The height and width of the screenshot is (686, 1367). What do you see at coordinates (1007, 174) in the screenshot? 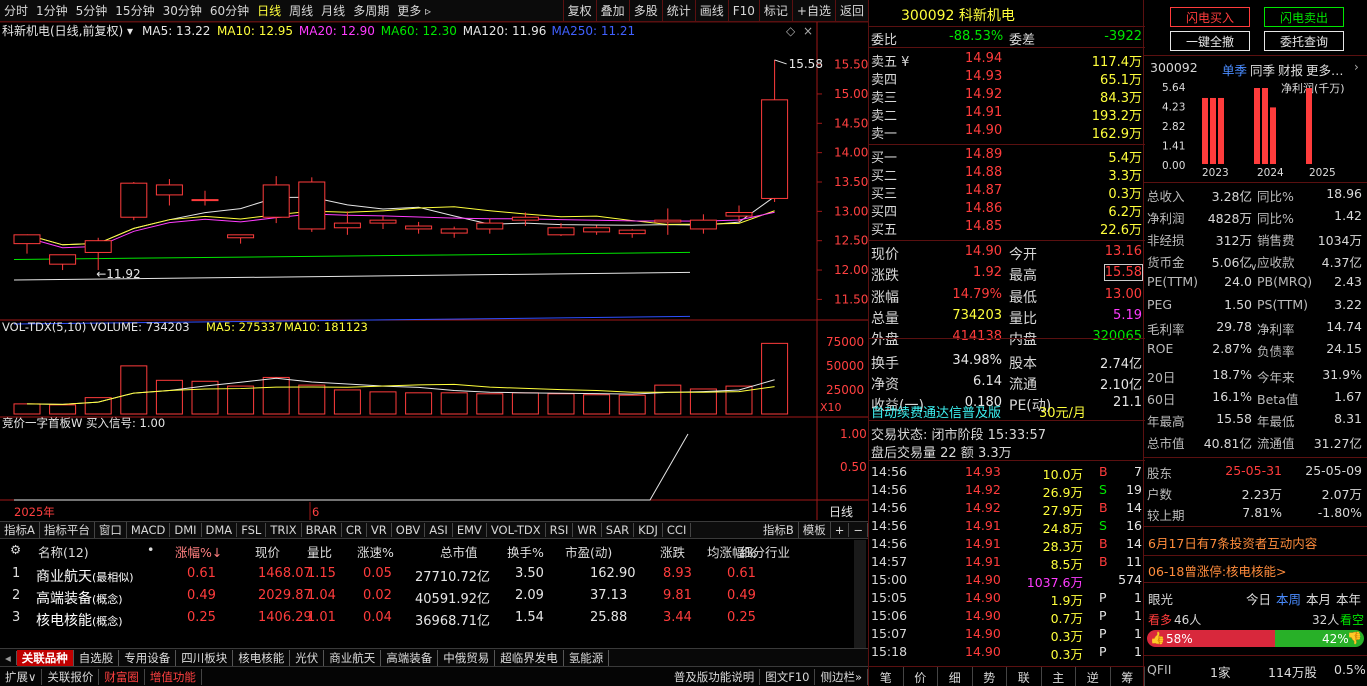
I see `bid-row: 买二 14.88 3.3万` at bounding box center [1007, 174].